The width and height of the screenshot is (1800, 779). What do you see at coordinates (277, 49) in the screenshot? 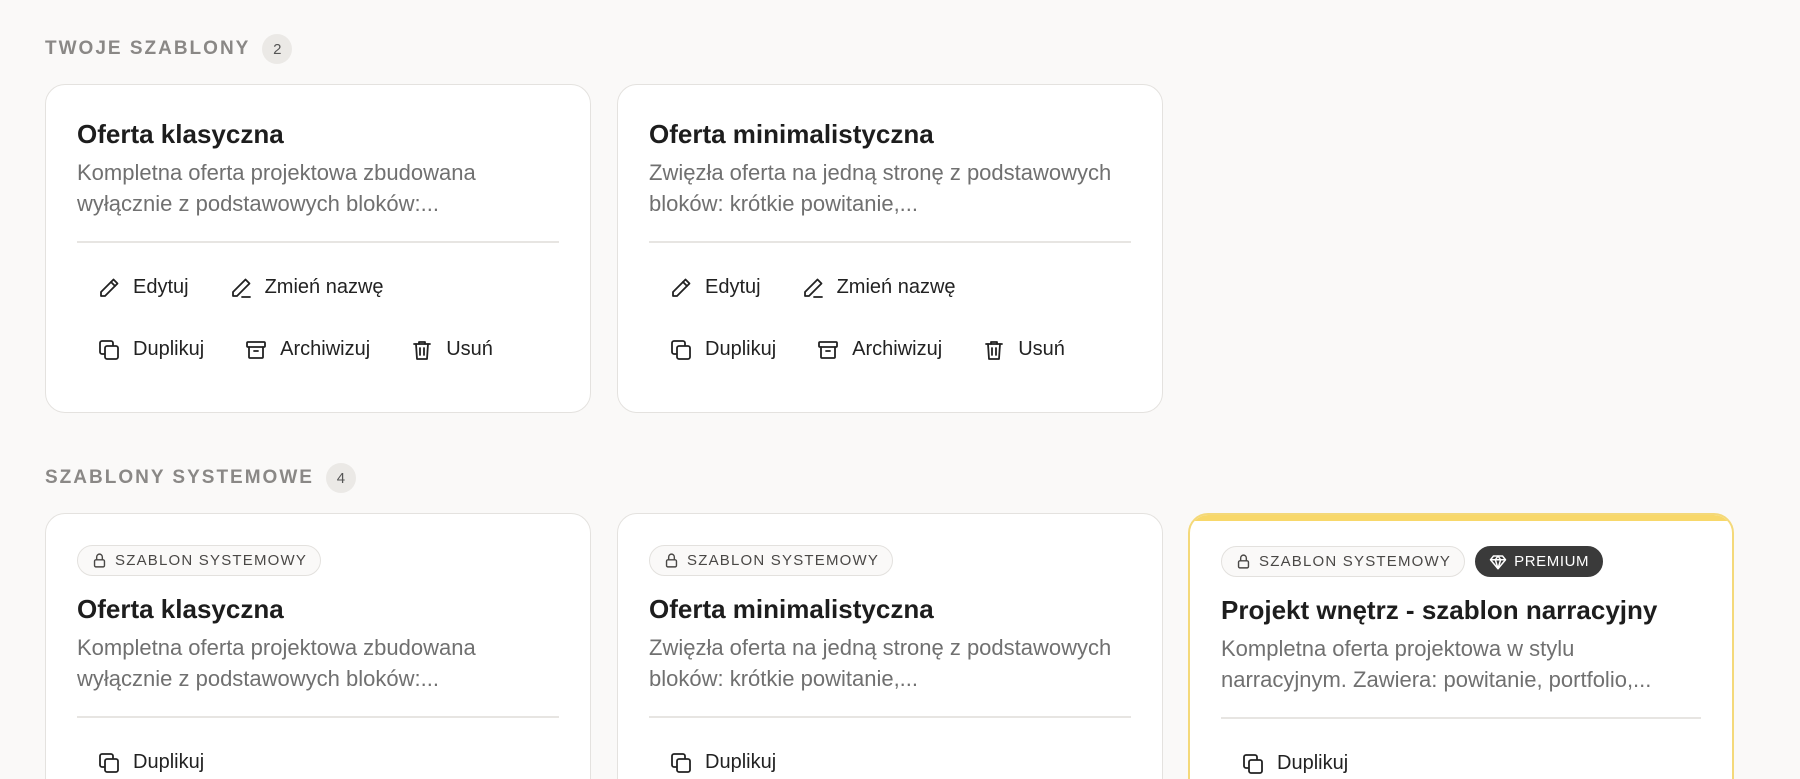
I see `count-badge: 2` at bounding box center [277, 49].